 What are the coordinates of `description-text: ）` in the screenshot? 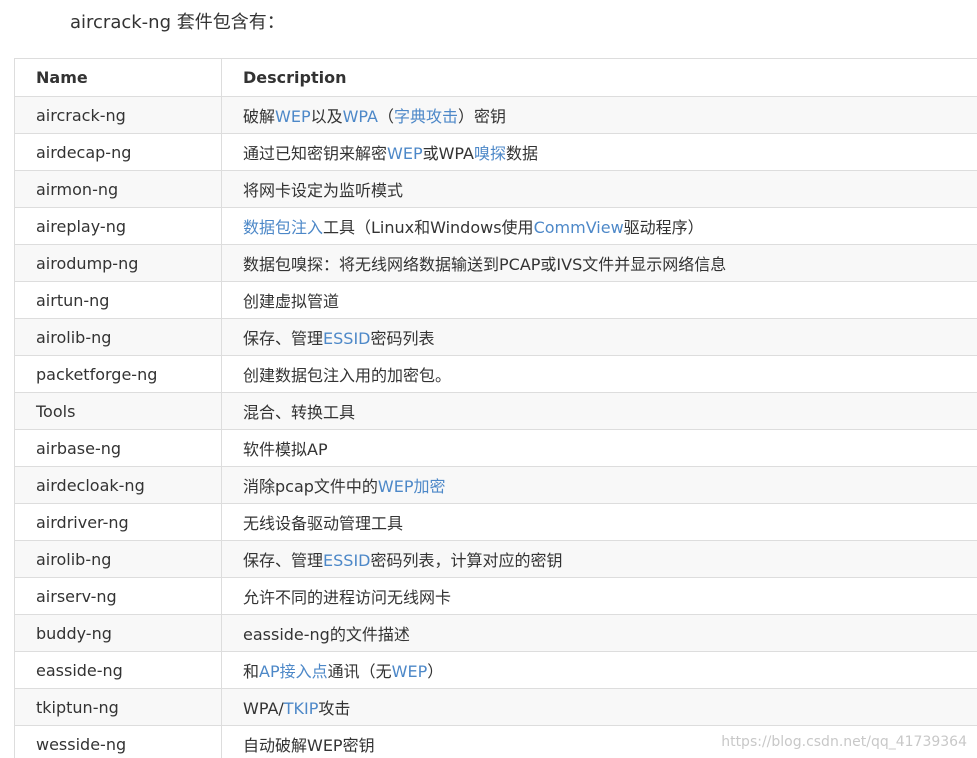 It's located at (435, 671).